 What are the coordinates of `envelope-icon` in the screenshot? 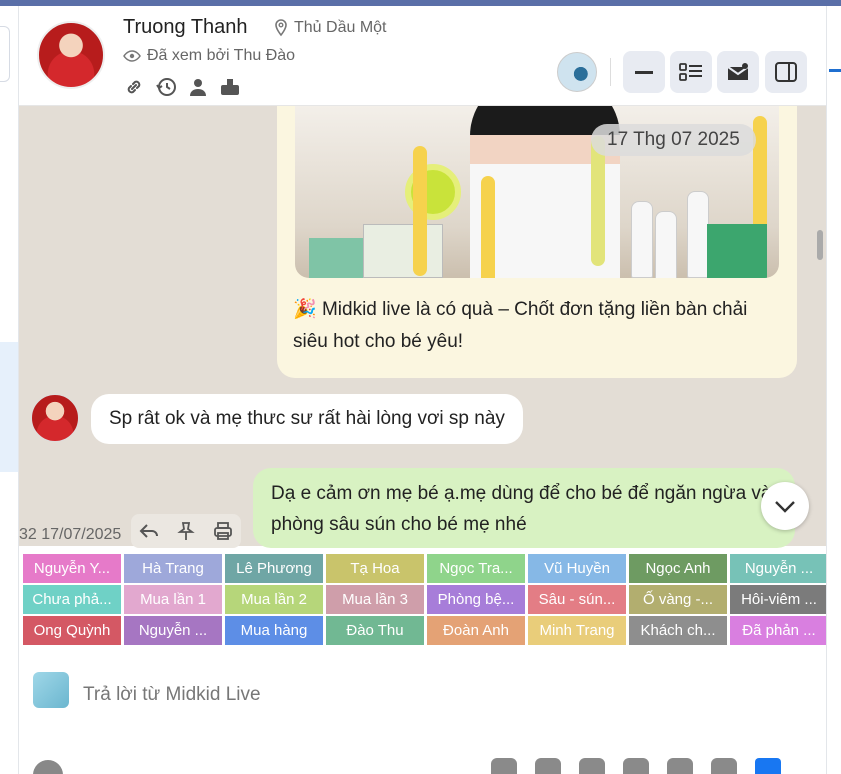 It's located at (738, 71).